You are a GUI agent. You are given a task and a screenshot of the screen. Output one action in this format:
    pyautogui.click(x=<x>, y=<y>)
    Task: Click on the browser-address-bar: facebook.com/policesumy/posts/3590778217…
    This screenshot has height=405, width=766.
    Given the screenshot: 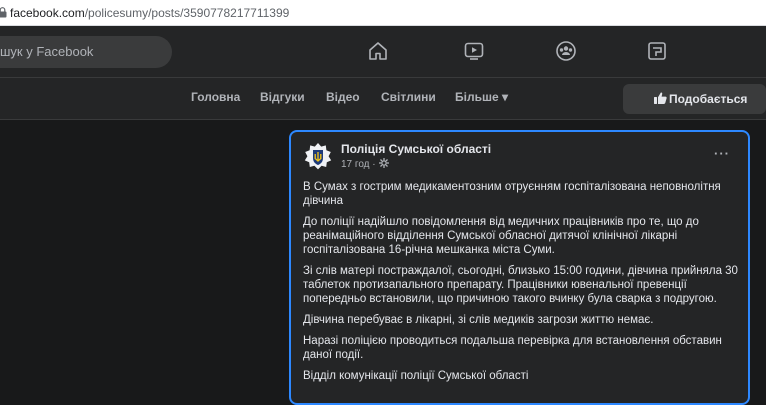 What is the action you would take?
    pyautogui.click(x=383, y=13)
    